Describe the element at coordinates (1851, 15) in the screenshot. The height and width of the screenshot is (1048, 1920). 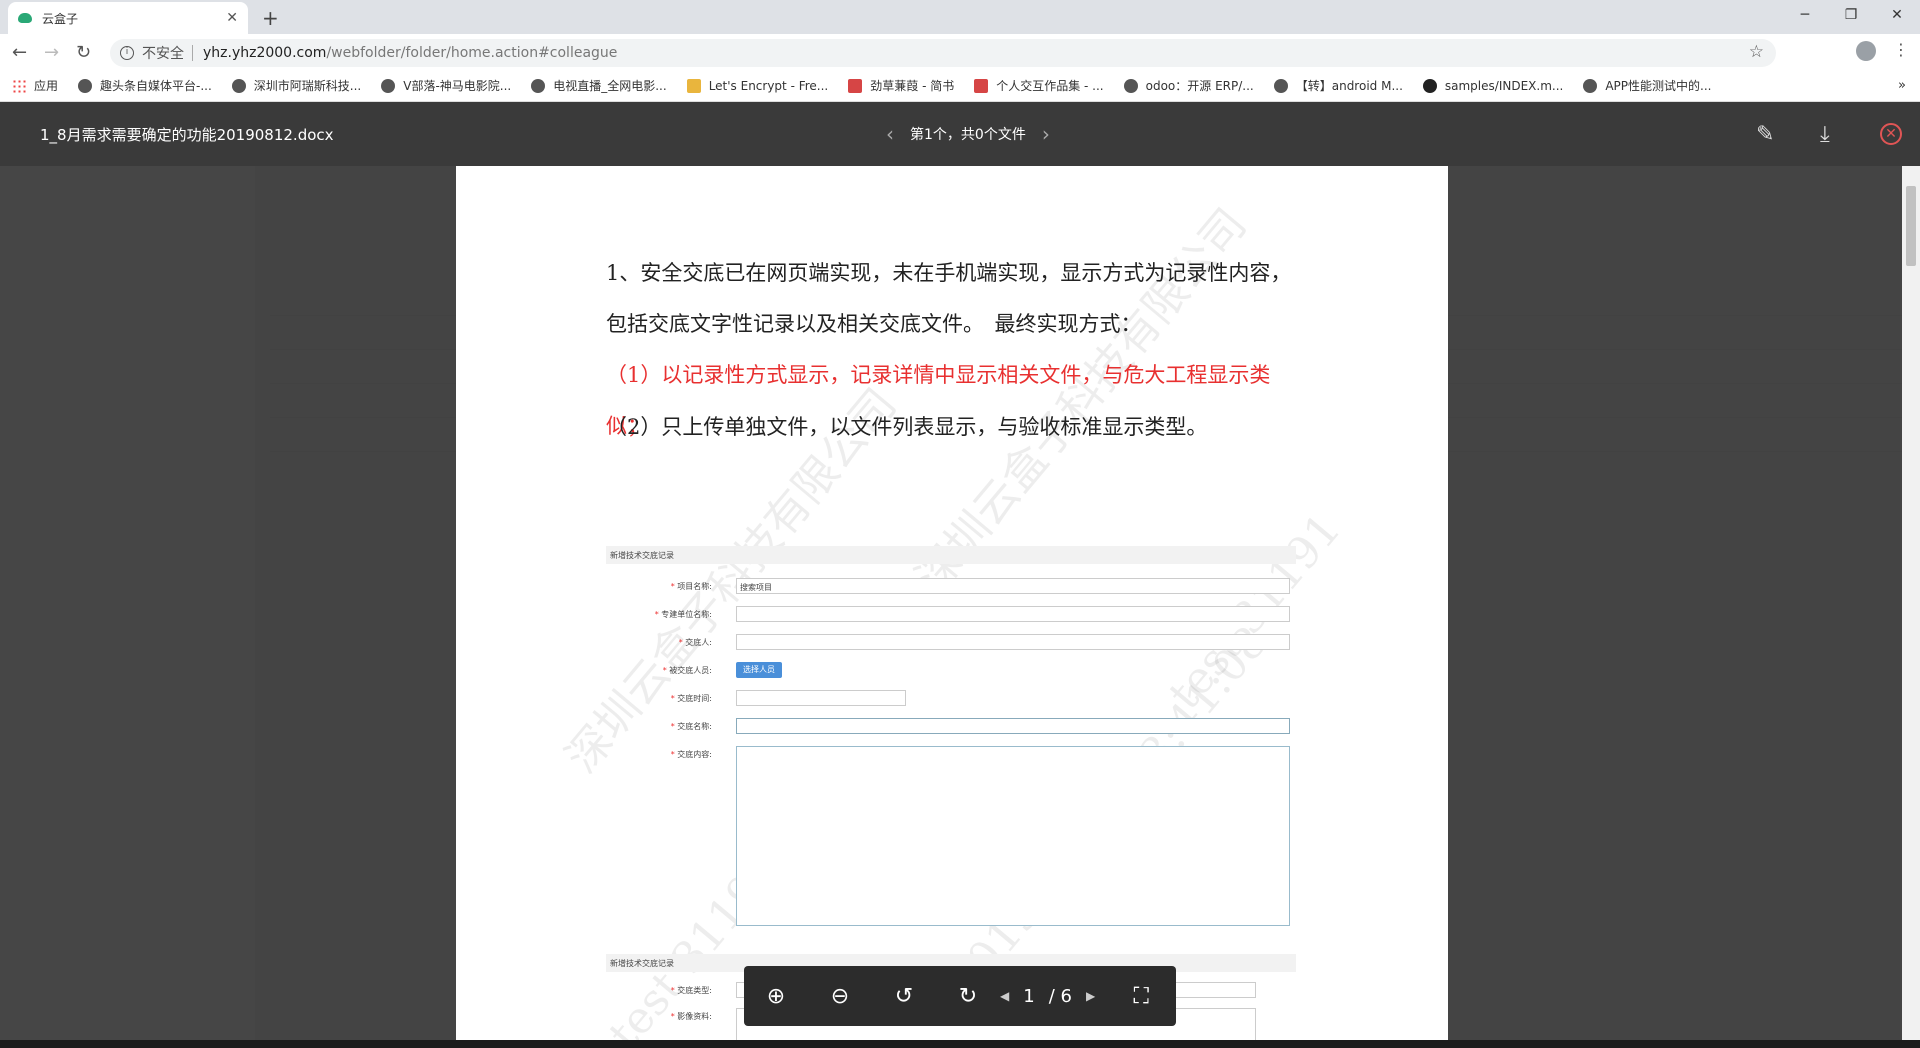
I see `restore-button: ❐` at that location.